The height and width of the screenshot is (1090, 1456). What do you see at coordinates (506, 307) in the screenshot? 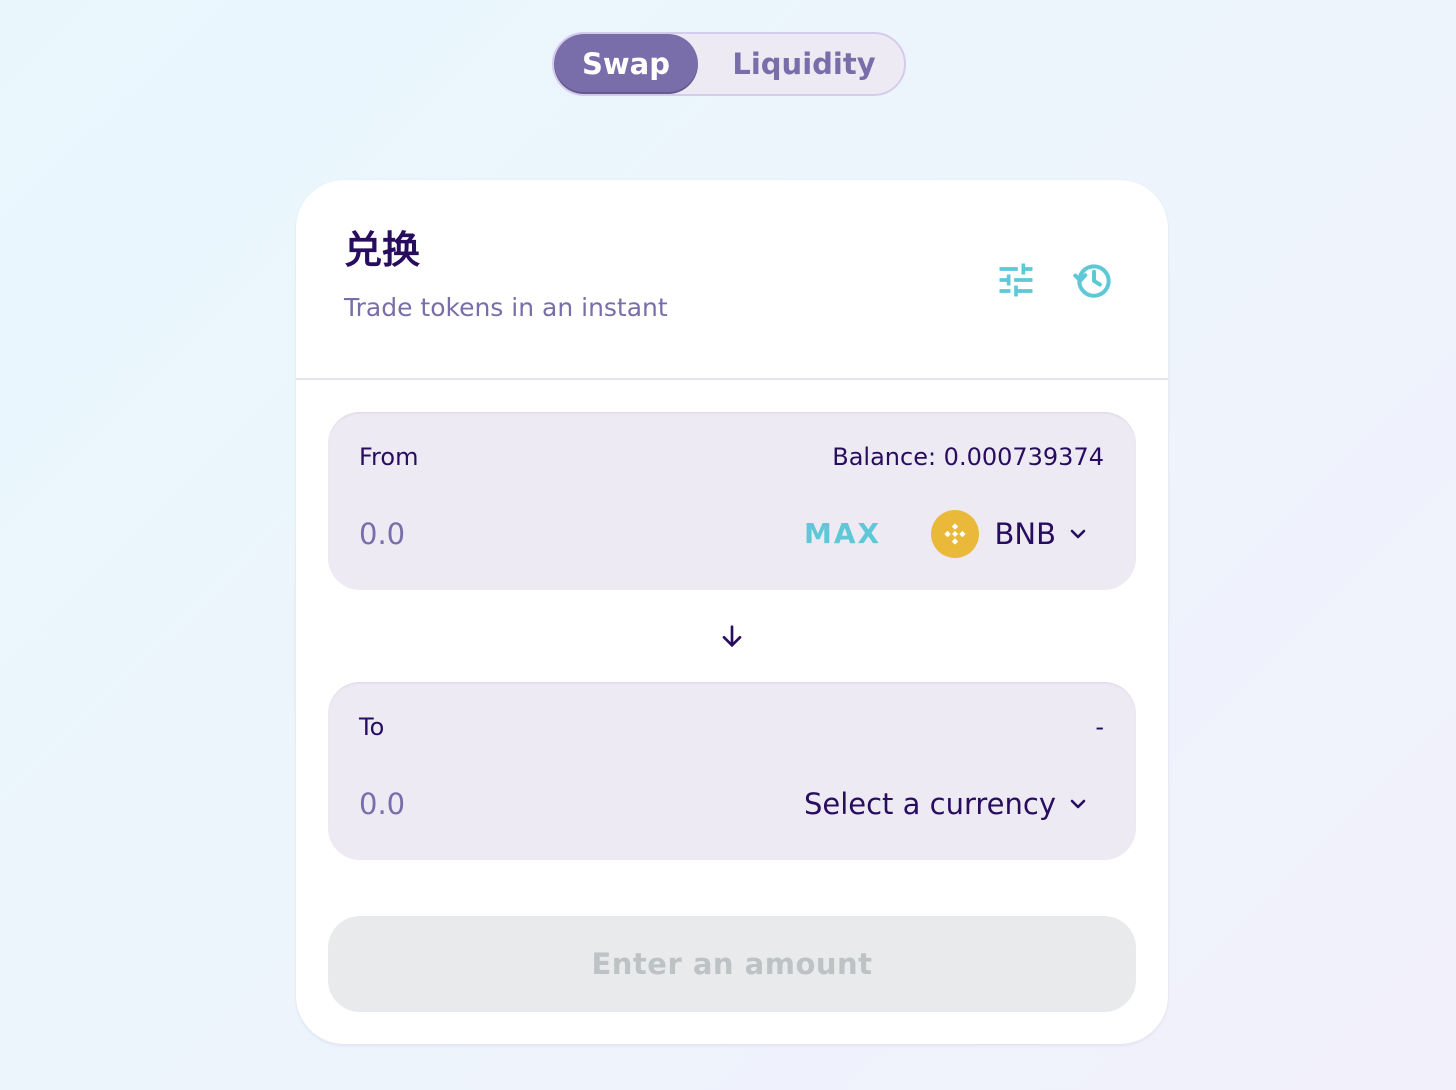
I see `card-subtitle: Trade tokens in an instant` at bounding box center [506, 307].